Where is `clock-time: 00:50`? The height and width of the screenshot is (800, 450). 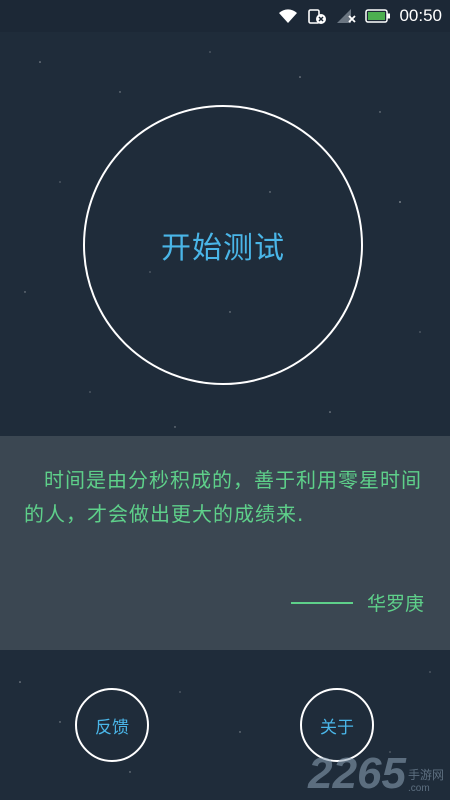 clock-time: 00:50 is located at coordinates (420, 15).